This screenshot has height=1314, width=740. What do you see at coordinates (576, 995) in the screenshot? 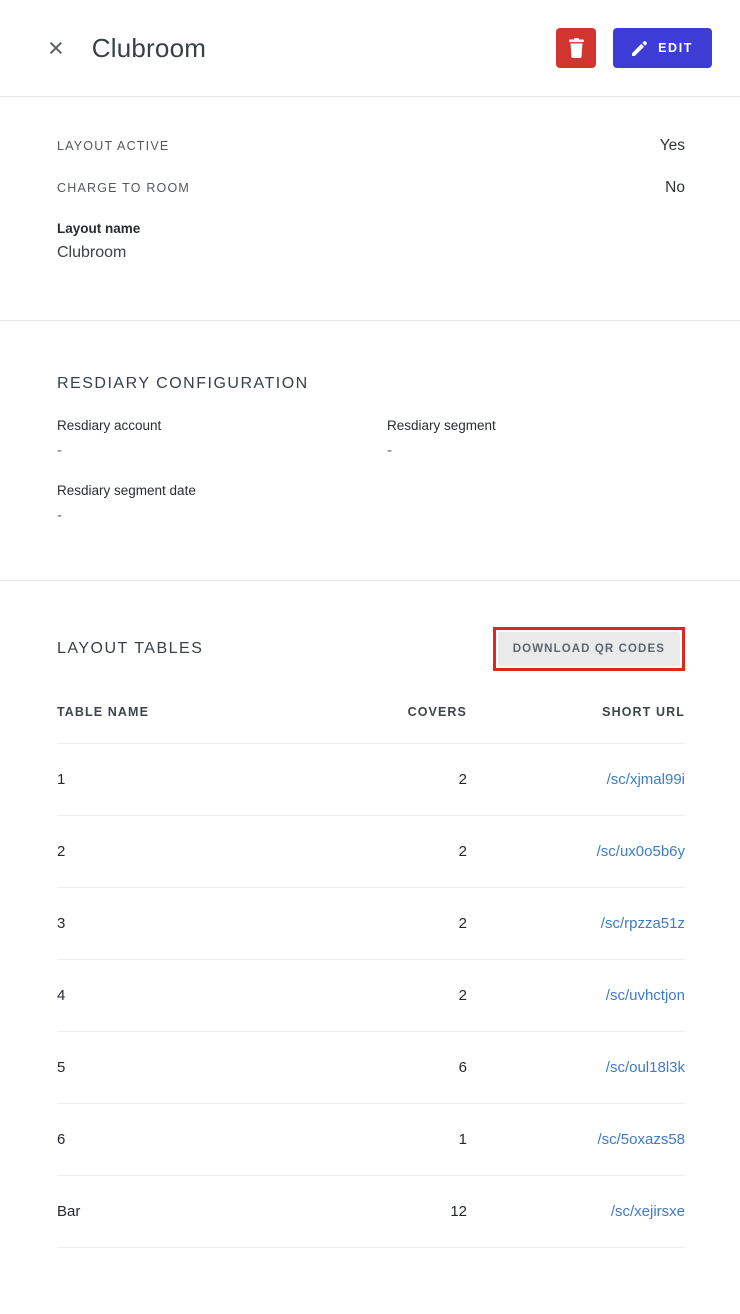
I see `short-url-link: /sc/uvhctjon` at bounding box center [576, 995].